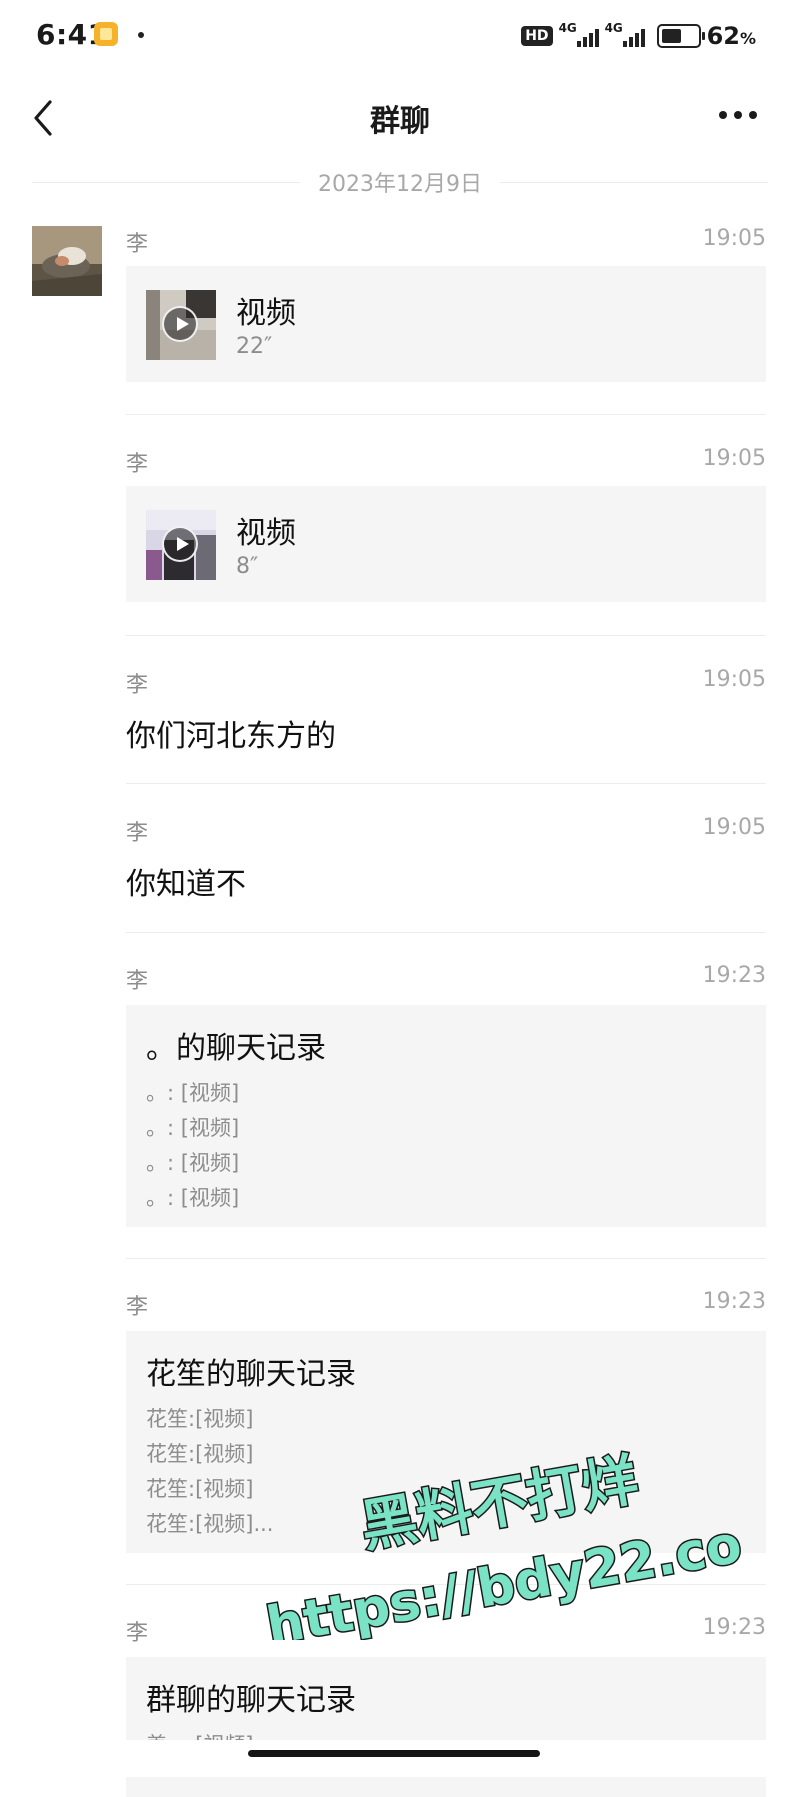  What do you see at coordinates (671, 36) in the screenshot?
I see `battery-fill` at bounding box center [671, 36].